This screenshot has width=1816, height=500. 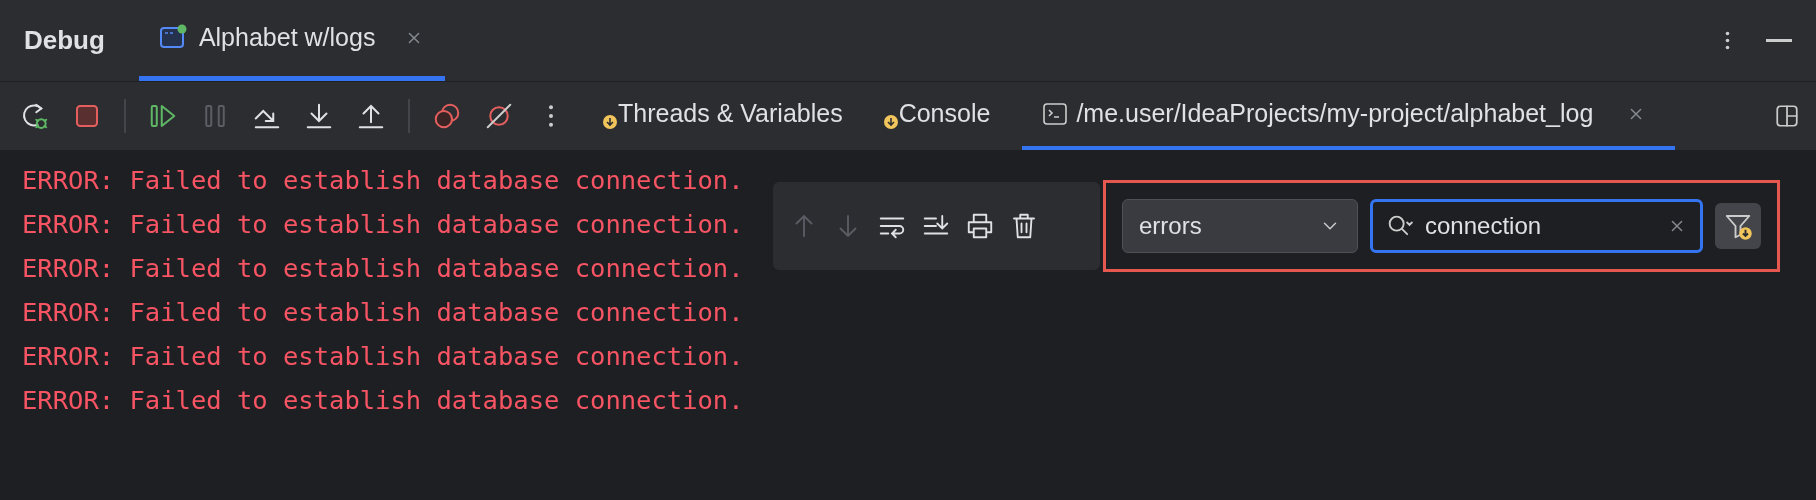 I want to click on terminal-icon, so click(x=1055, y=114).